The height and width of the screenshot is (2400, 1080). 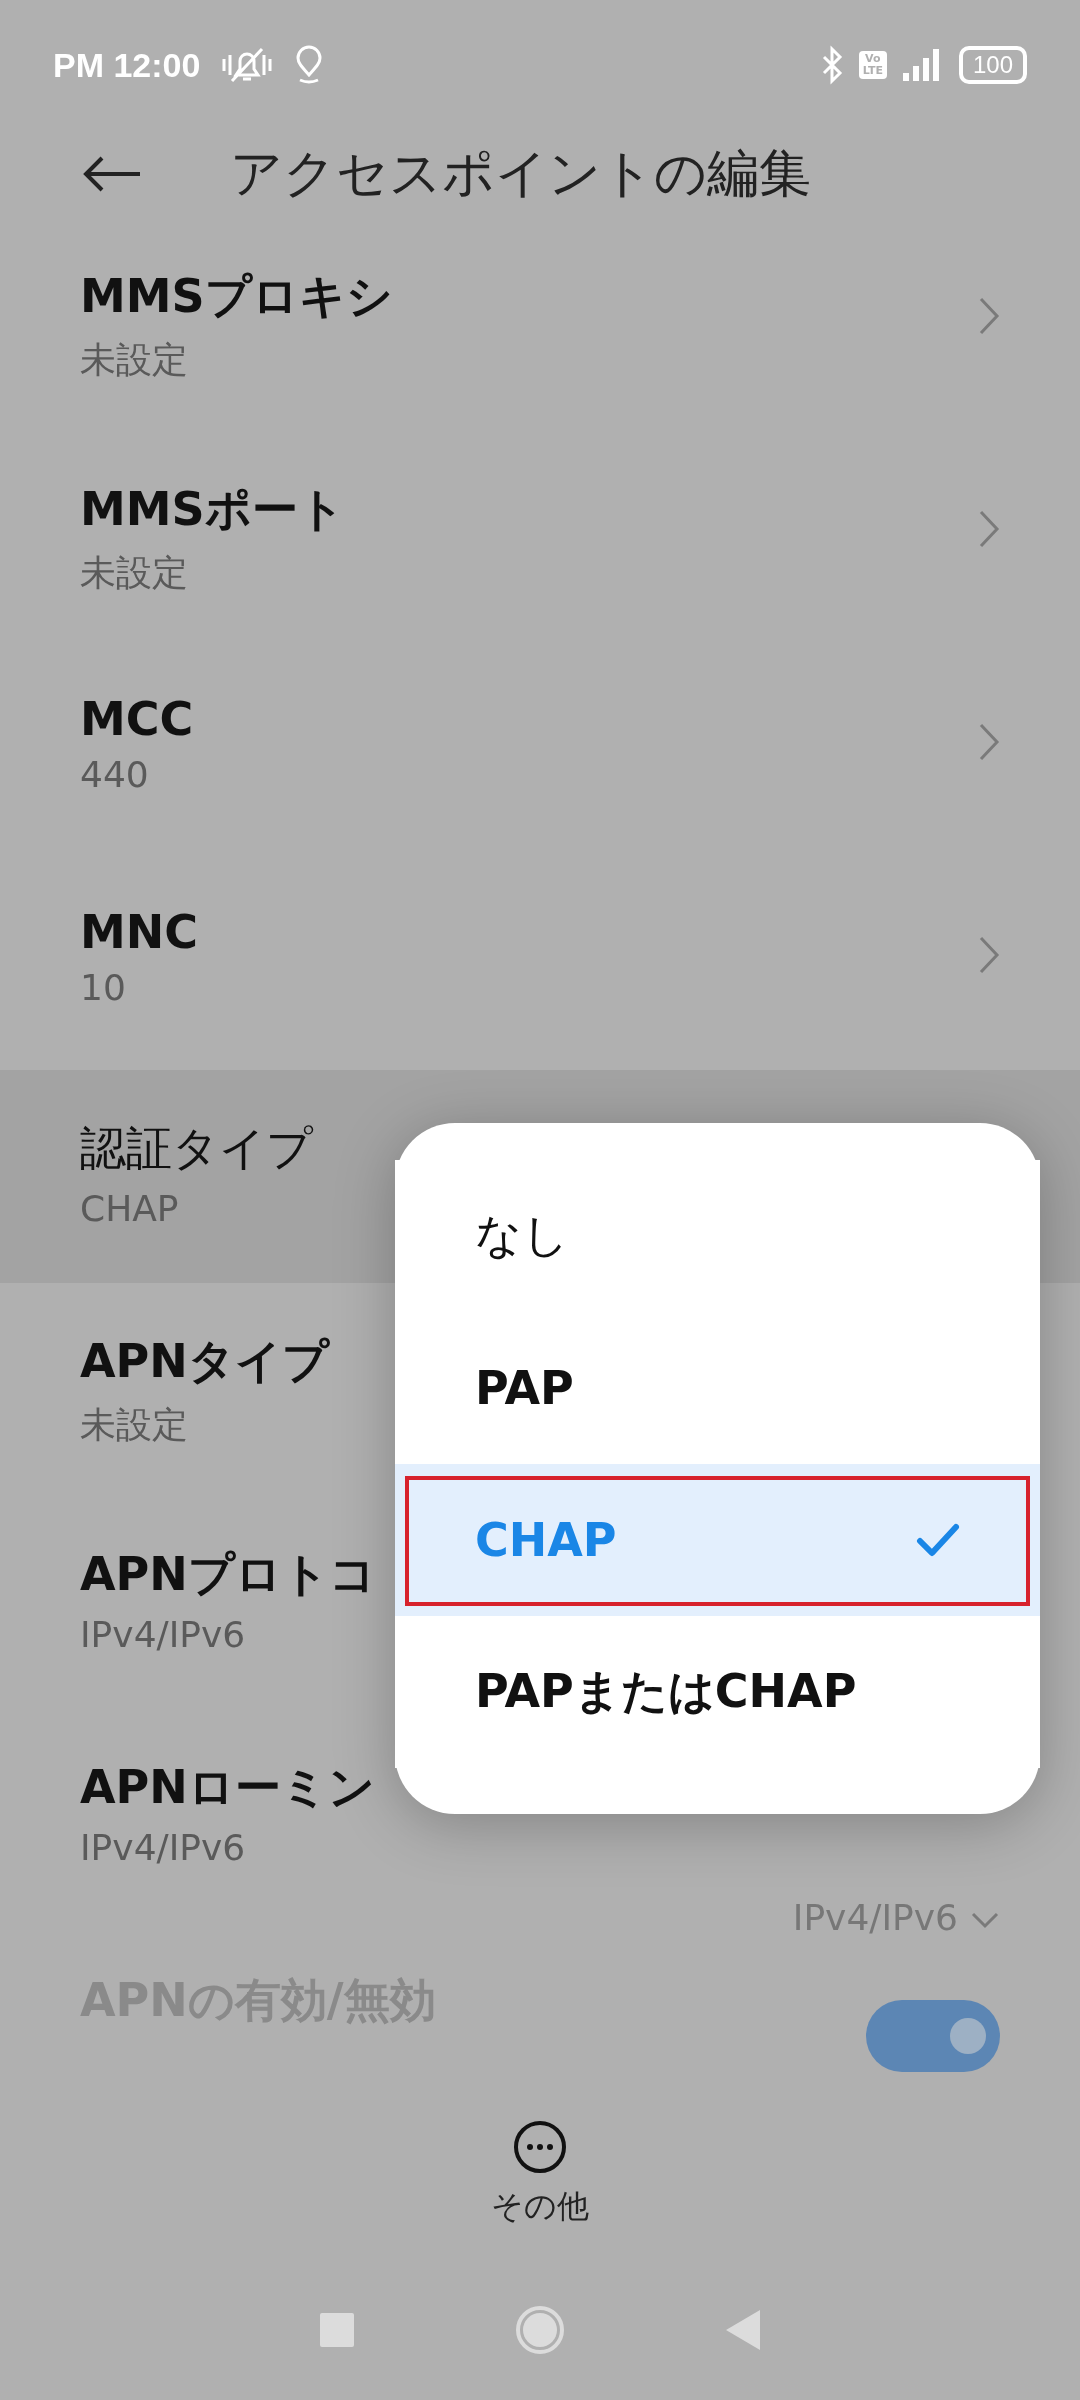 What do you see at coordinates (103, 987) in the screenshot?
I see `setting-value: 10` at bounding box center [103, 987].